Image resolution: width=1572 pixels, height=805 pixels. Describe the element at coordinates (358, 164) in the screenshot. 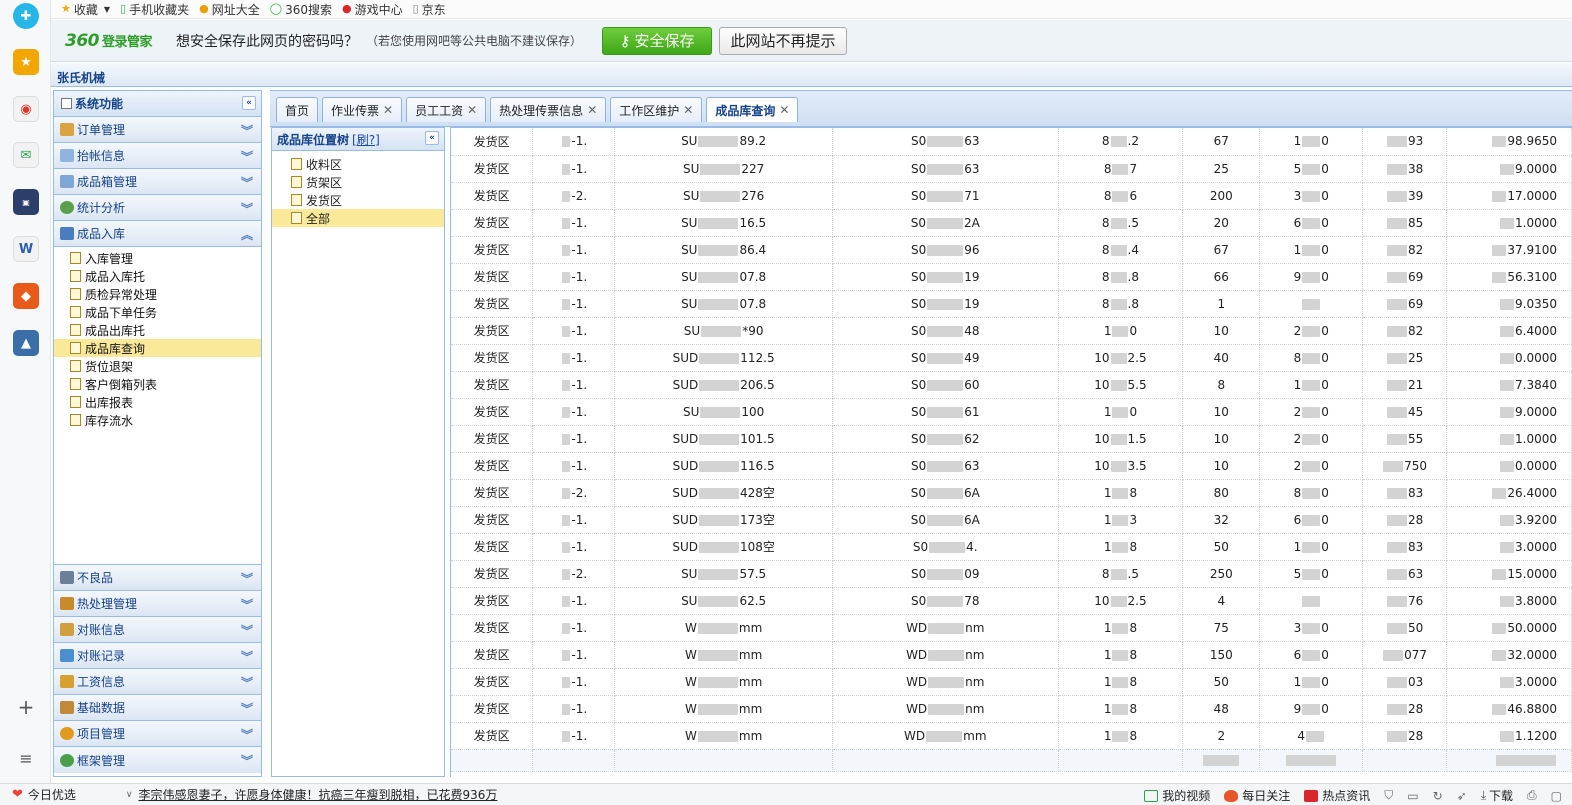

I see `tree-node: 收料区` at that location.